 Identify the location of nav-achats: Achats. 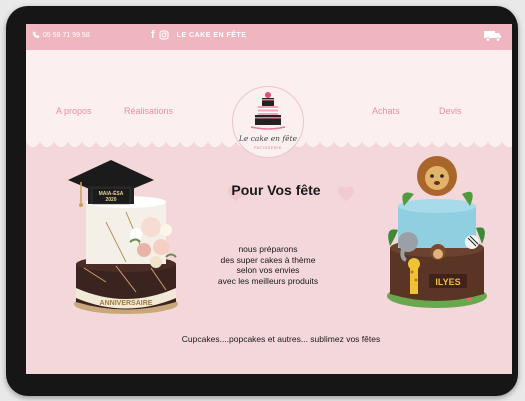
(386, 111).